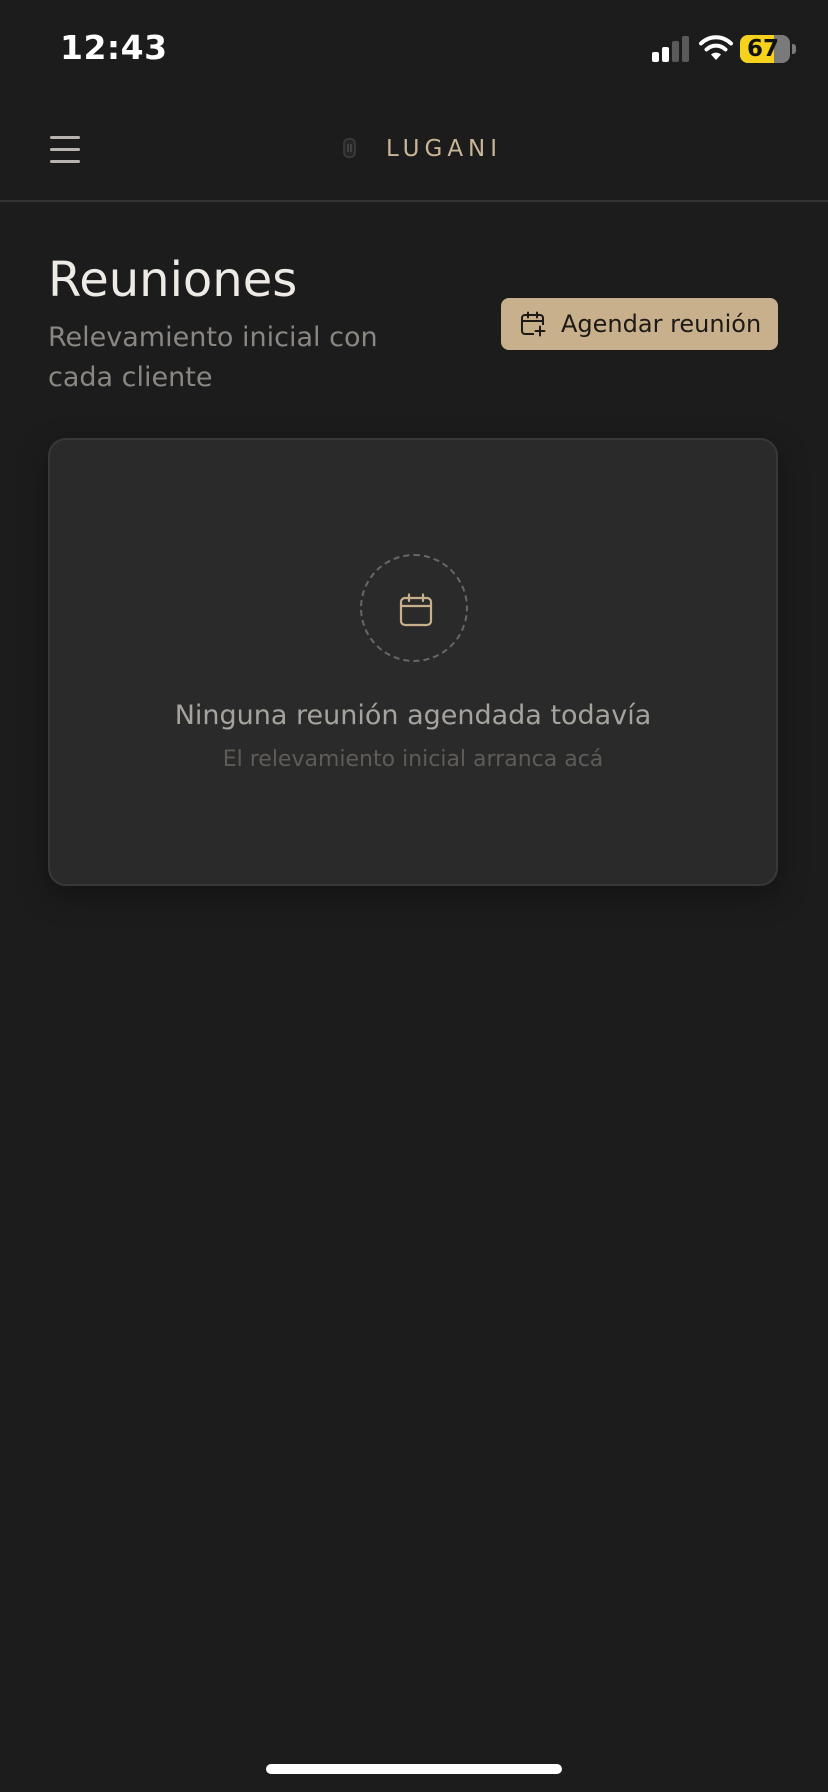  I want to click on schedule-meeting-label: Agendar reunión, so click(661, 324).